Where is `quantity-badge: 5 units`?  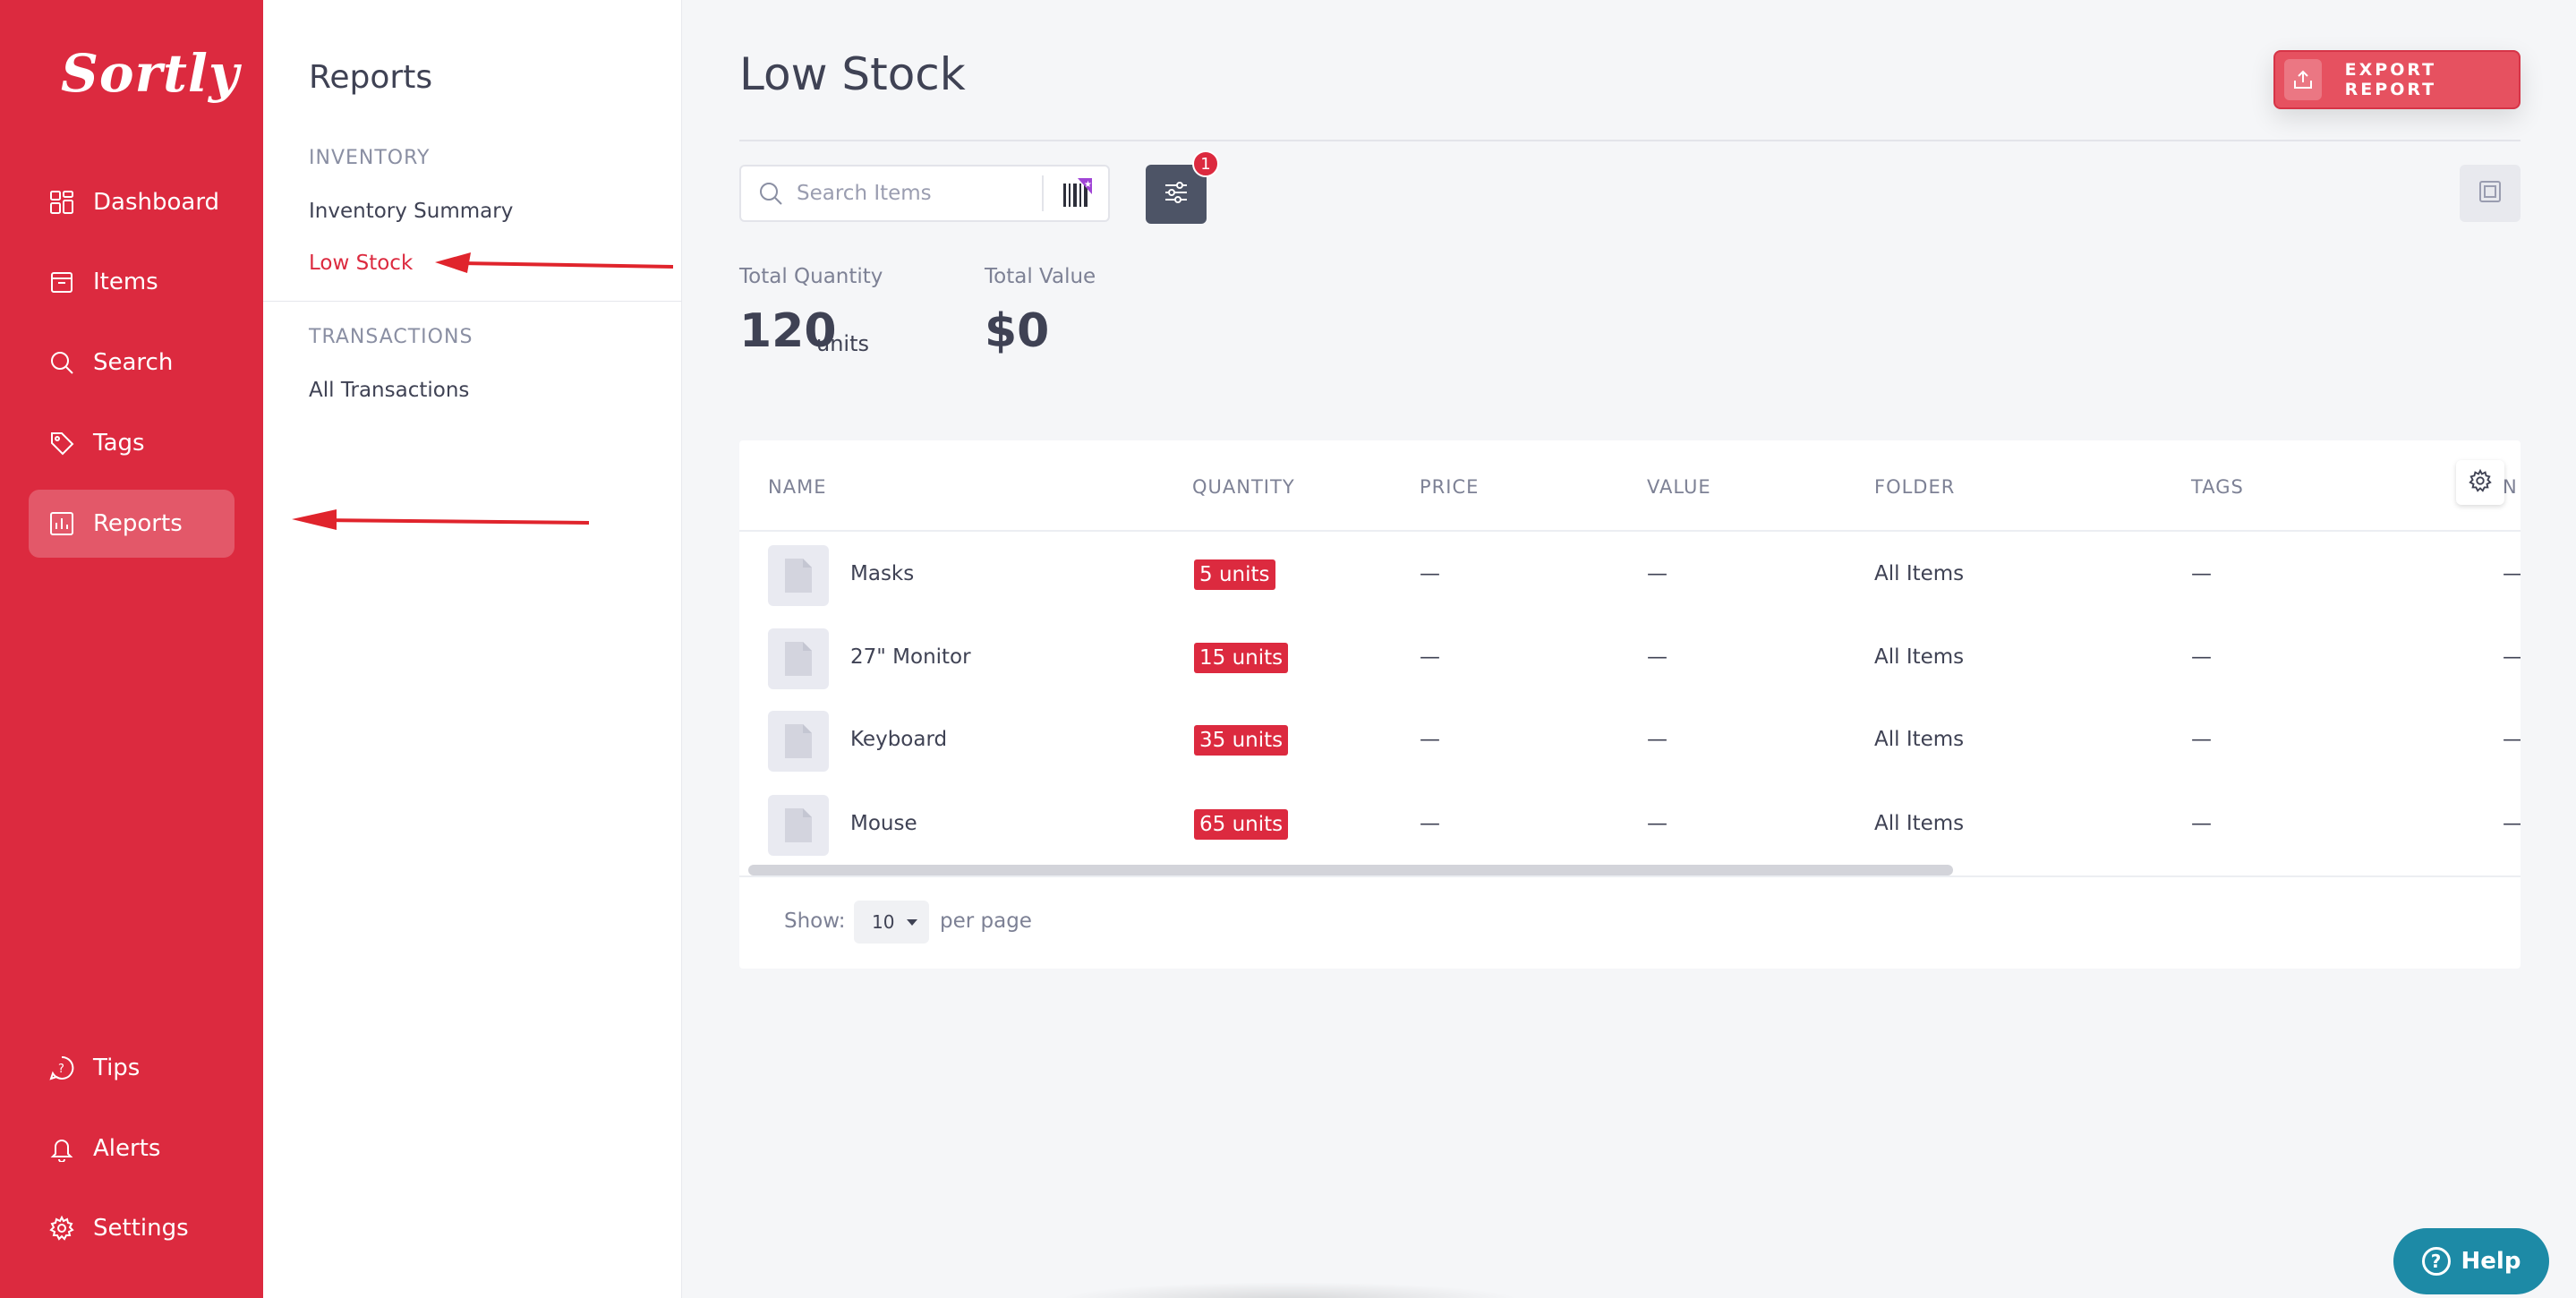 quantity-badge: 5 units is located at coordinates (1234, 574).